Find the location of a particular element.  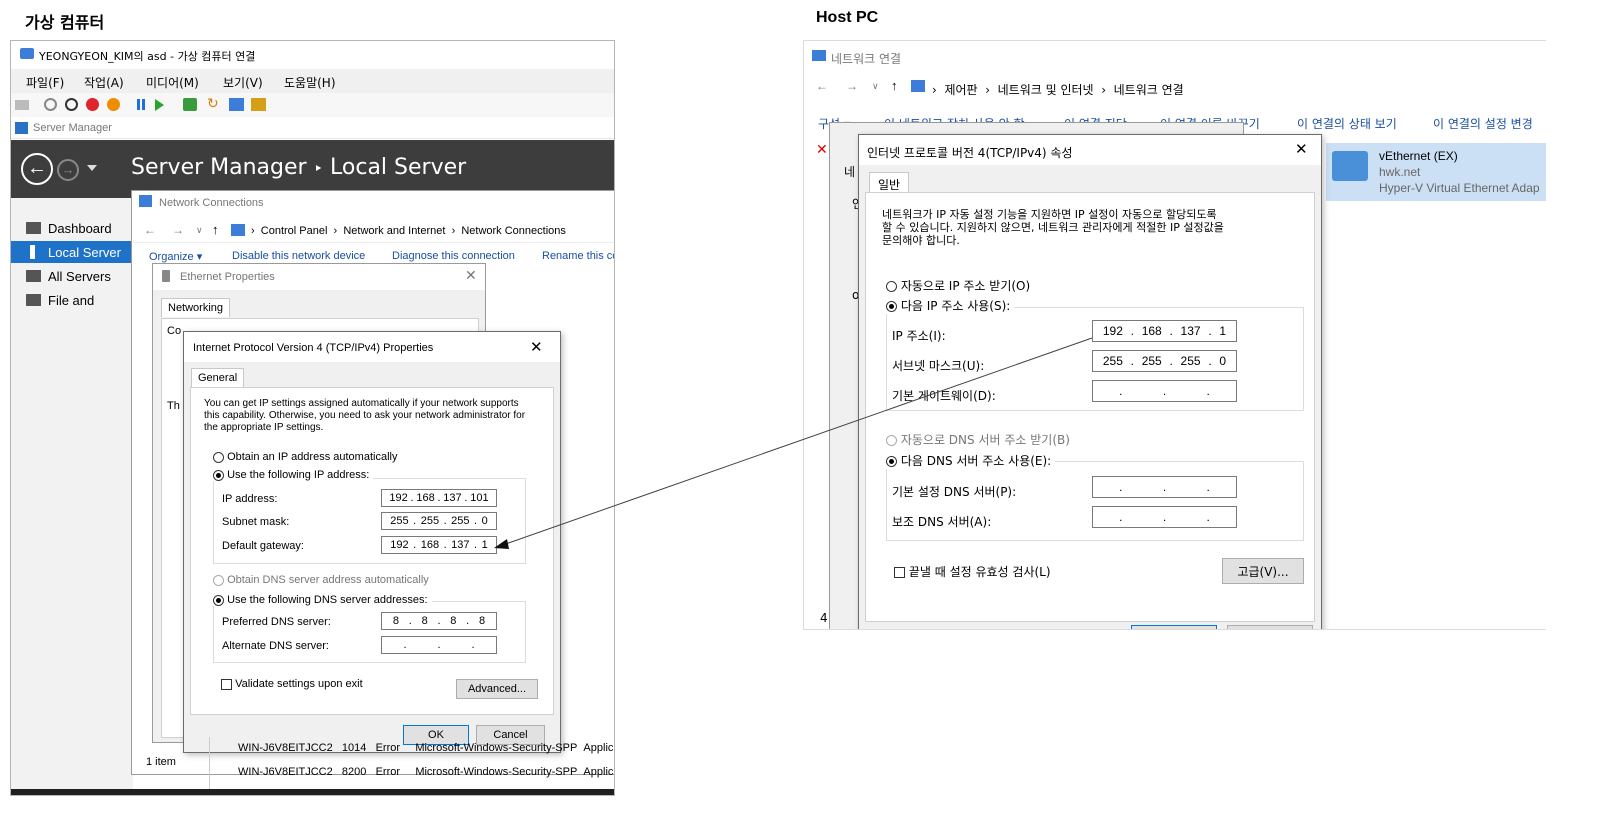

arrow-line is located at coordinates (796, 442).